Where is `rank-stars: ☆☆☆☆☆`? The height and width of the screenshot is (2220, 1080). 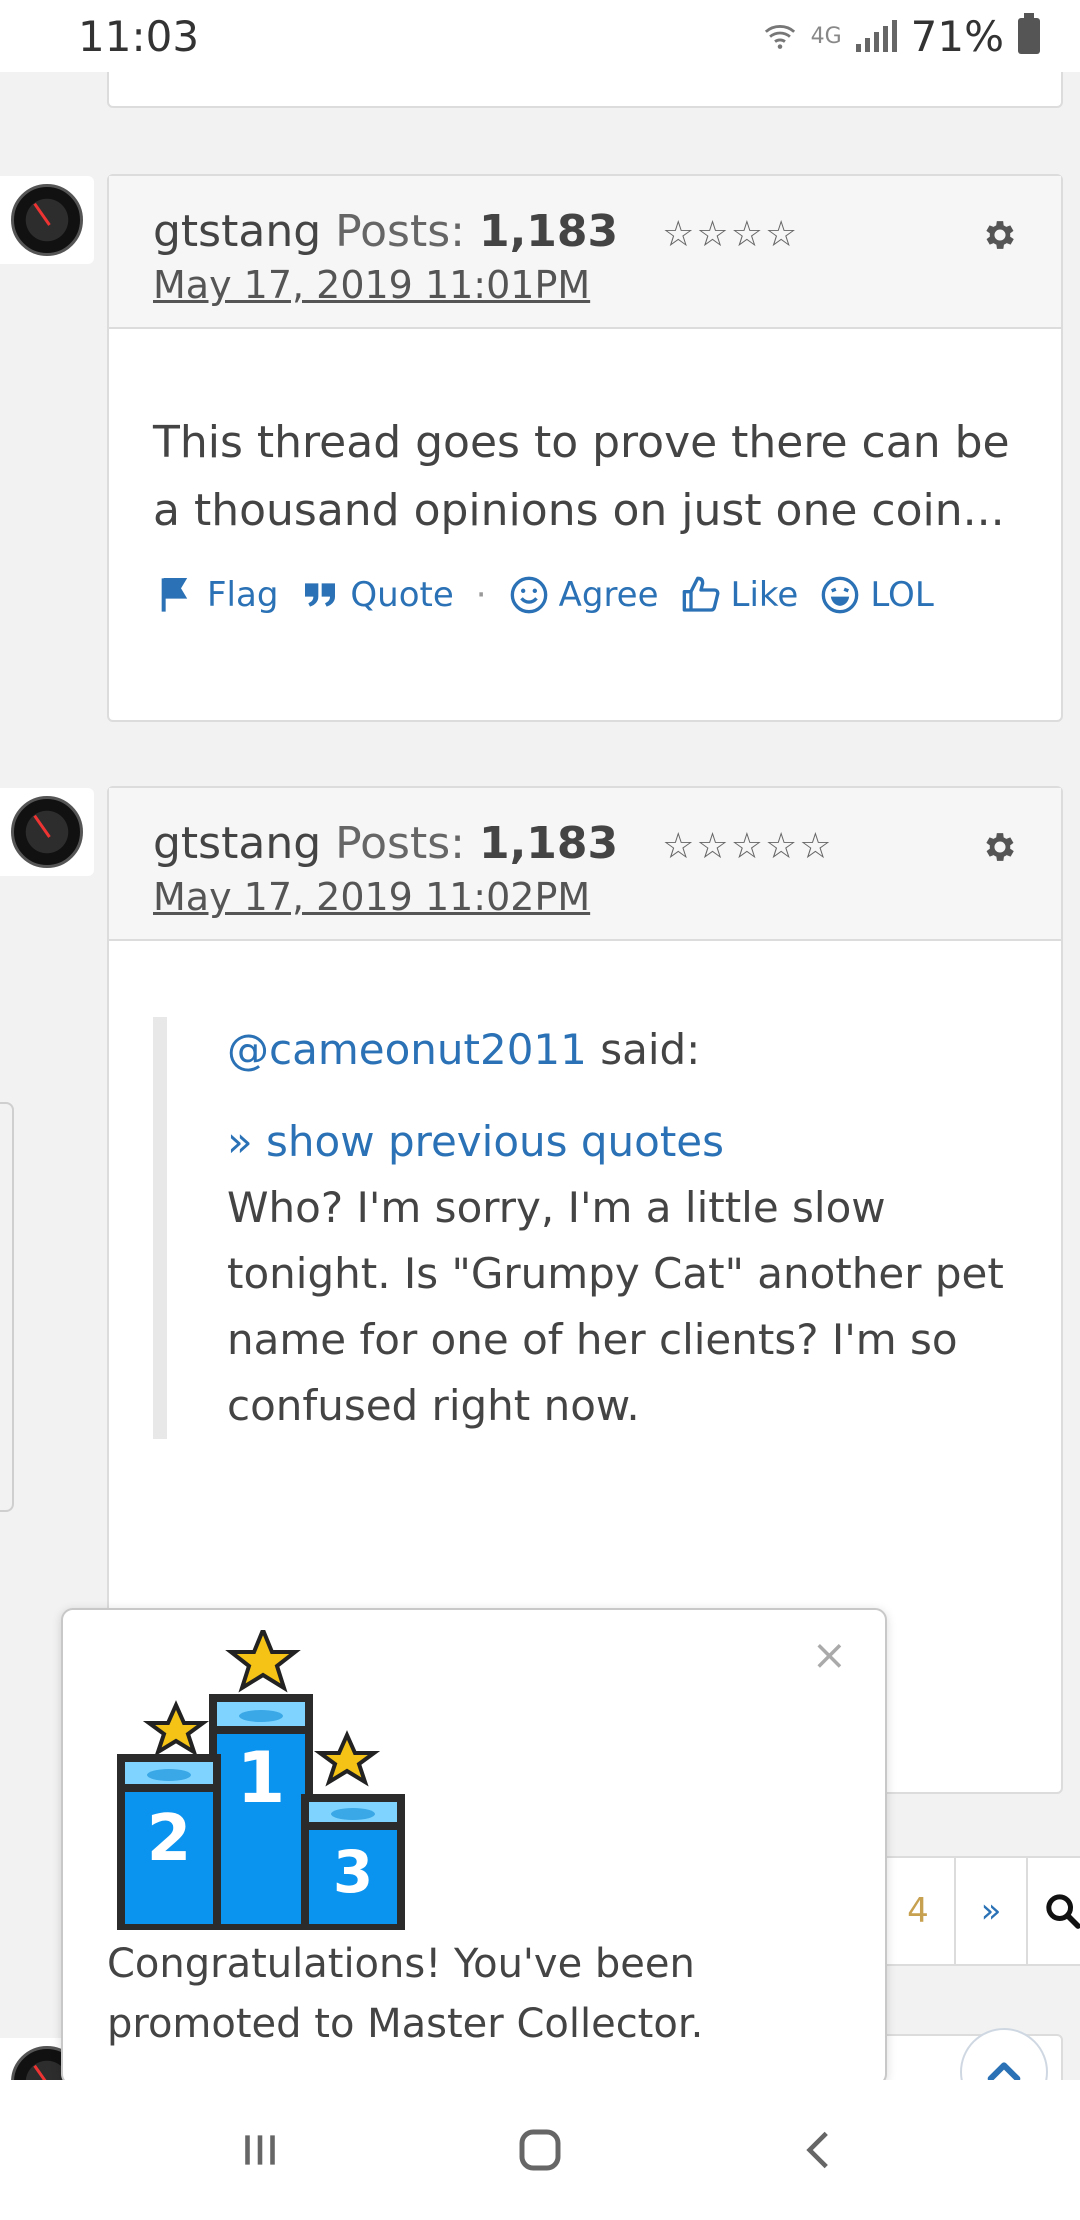
rank-stars: ☆☆☆☆☆ is located at coordinates (748, 846).